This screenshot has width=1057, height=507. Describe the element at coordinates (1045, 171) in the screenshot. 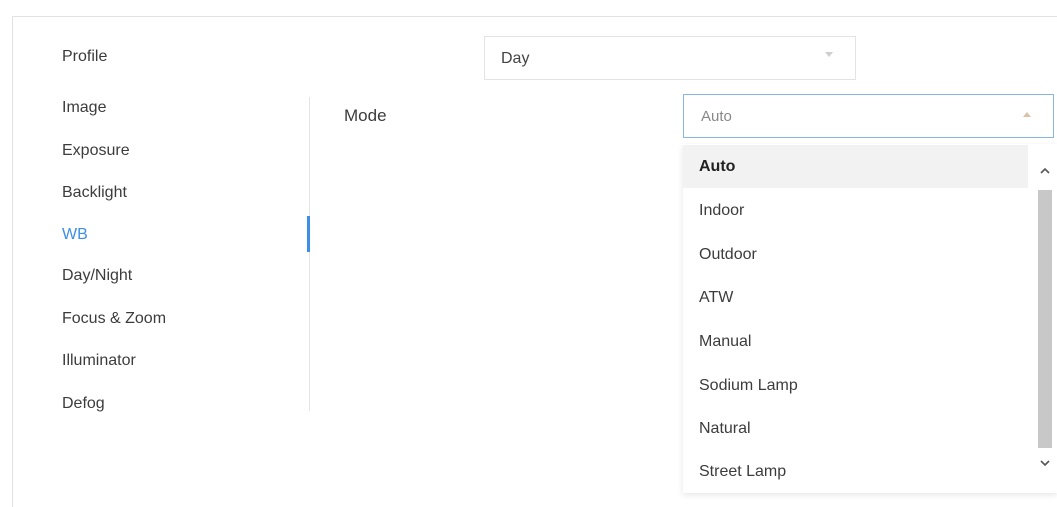

I see `scroll-up-arrow-icon` at that location.